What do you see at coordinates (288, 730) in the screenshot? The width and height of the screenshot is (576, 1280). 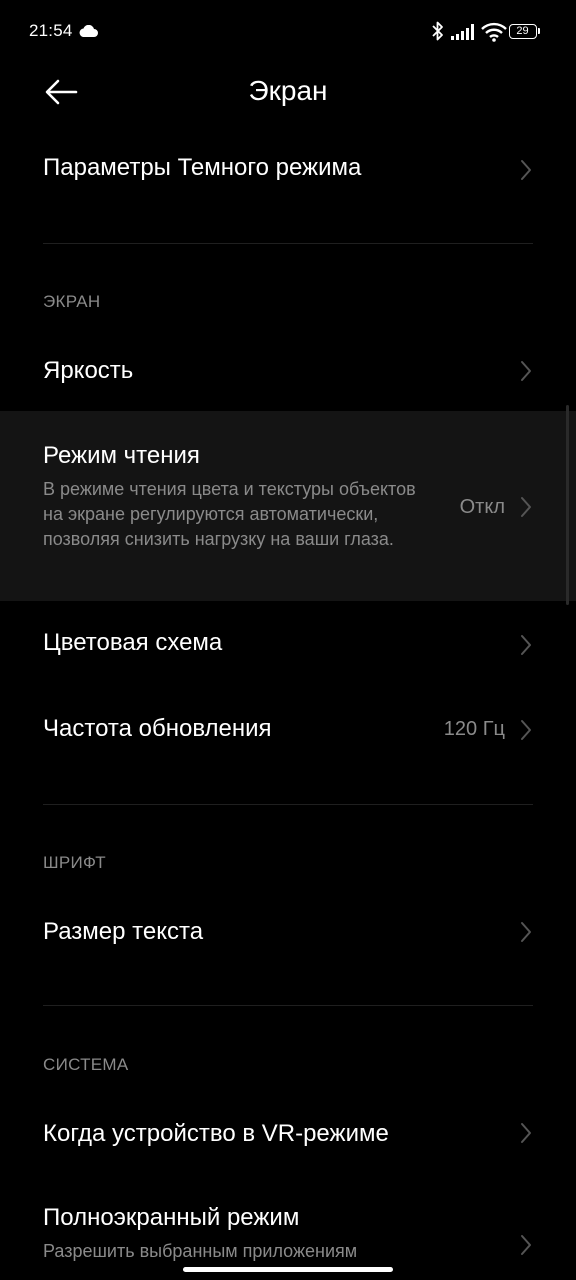 I see `row-refresh-rate: Частота обновления 120 Гц` at bounding box center [288, 730].